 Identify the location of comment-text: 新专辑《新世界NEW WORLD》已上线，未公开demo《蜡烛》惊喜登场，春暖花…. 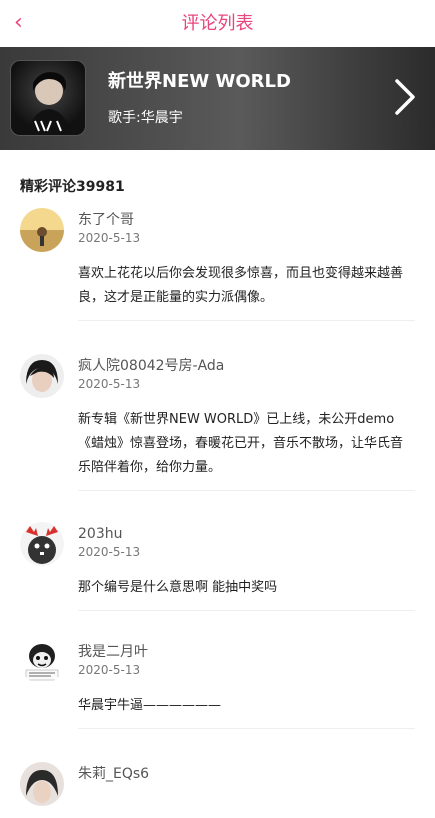
(246, 449).